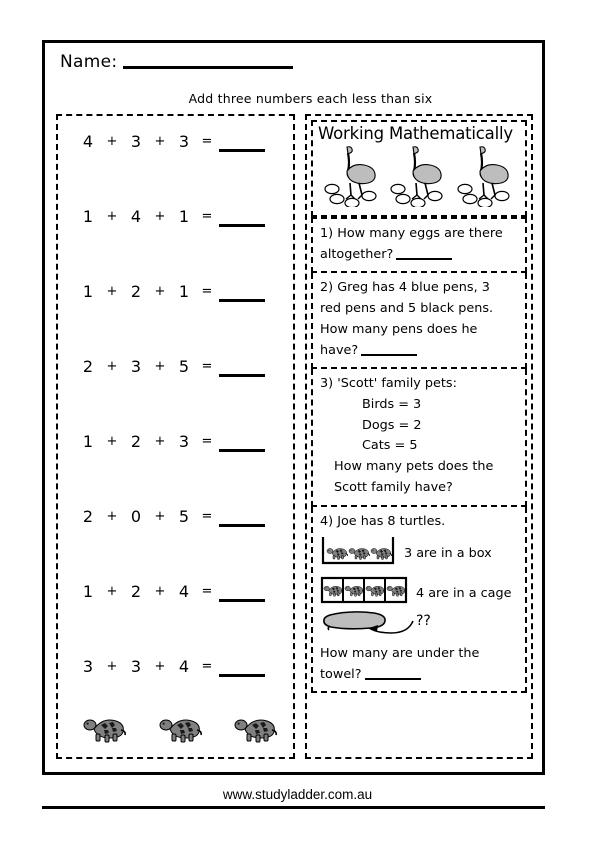 The width and height of the screenshot is (595, 842). Describe the element at coordinates (136, 216) in the screenshot. I see `addend-2: 4` at that location.